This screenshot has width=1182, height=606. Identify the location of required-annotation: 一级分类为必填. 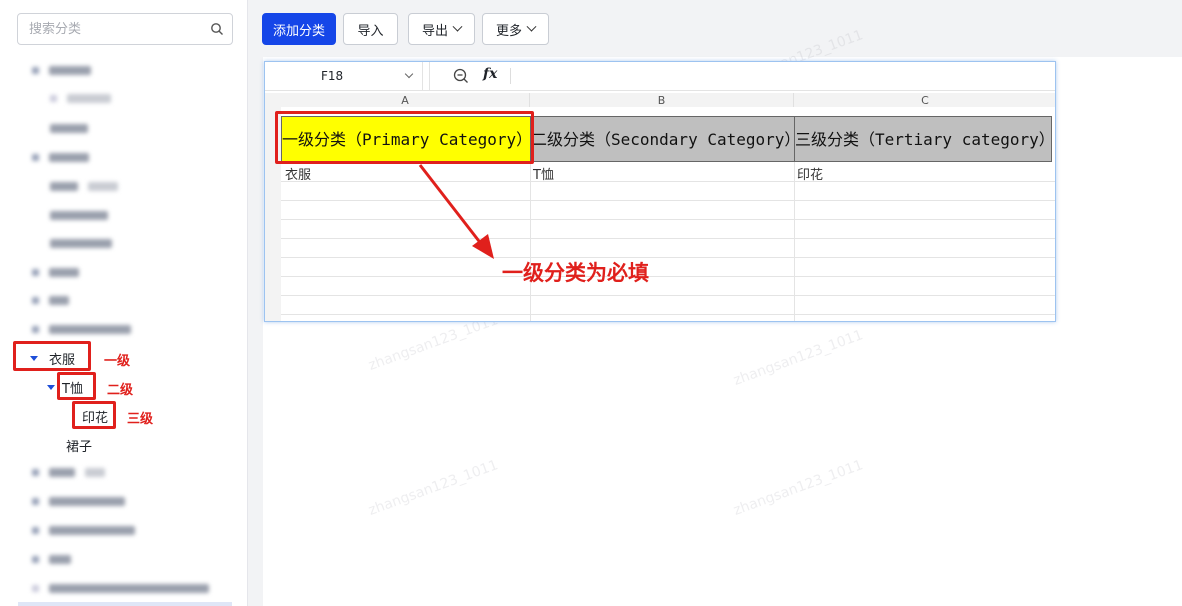
(575, 273).